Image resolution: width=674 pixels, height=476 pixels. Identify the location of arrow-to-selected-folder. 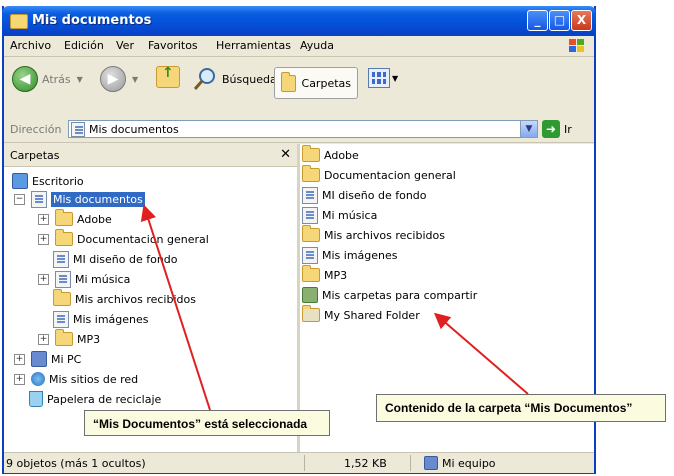
(175, 307).